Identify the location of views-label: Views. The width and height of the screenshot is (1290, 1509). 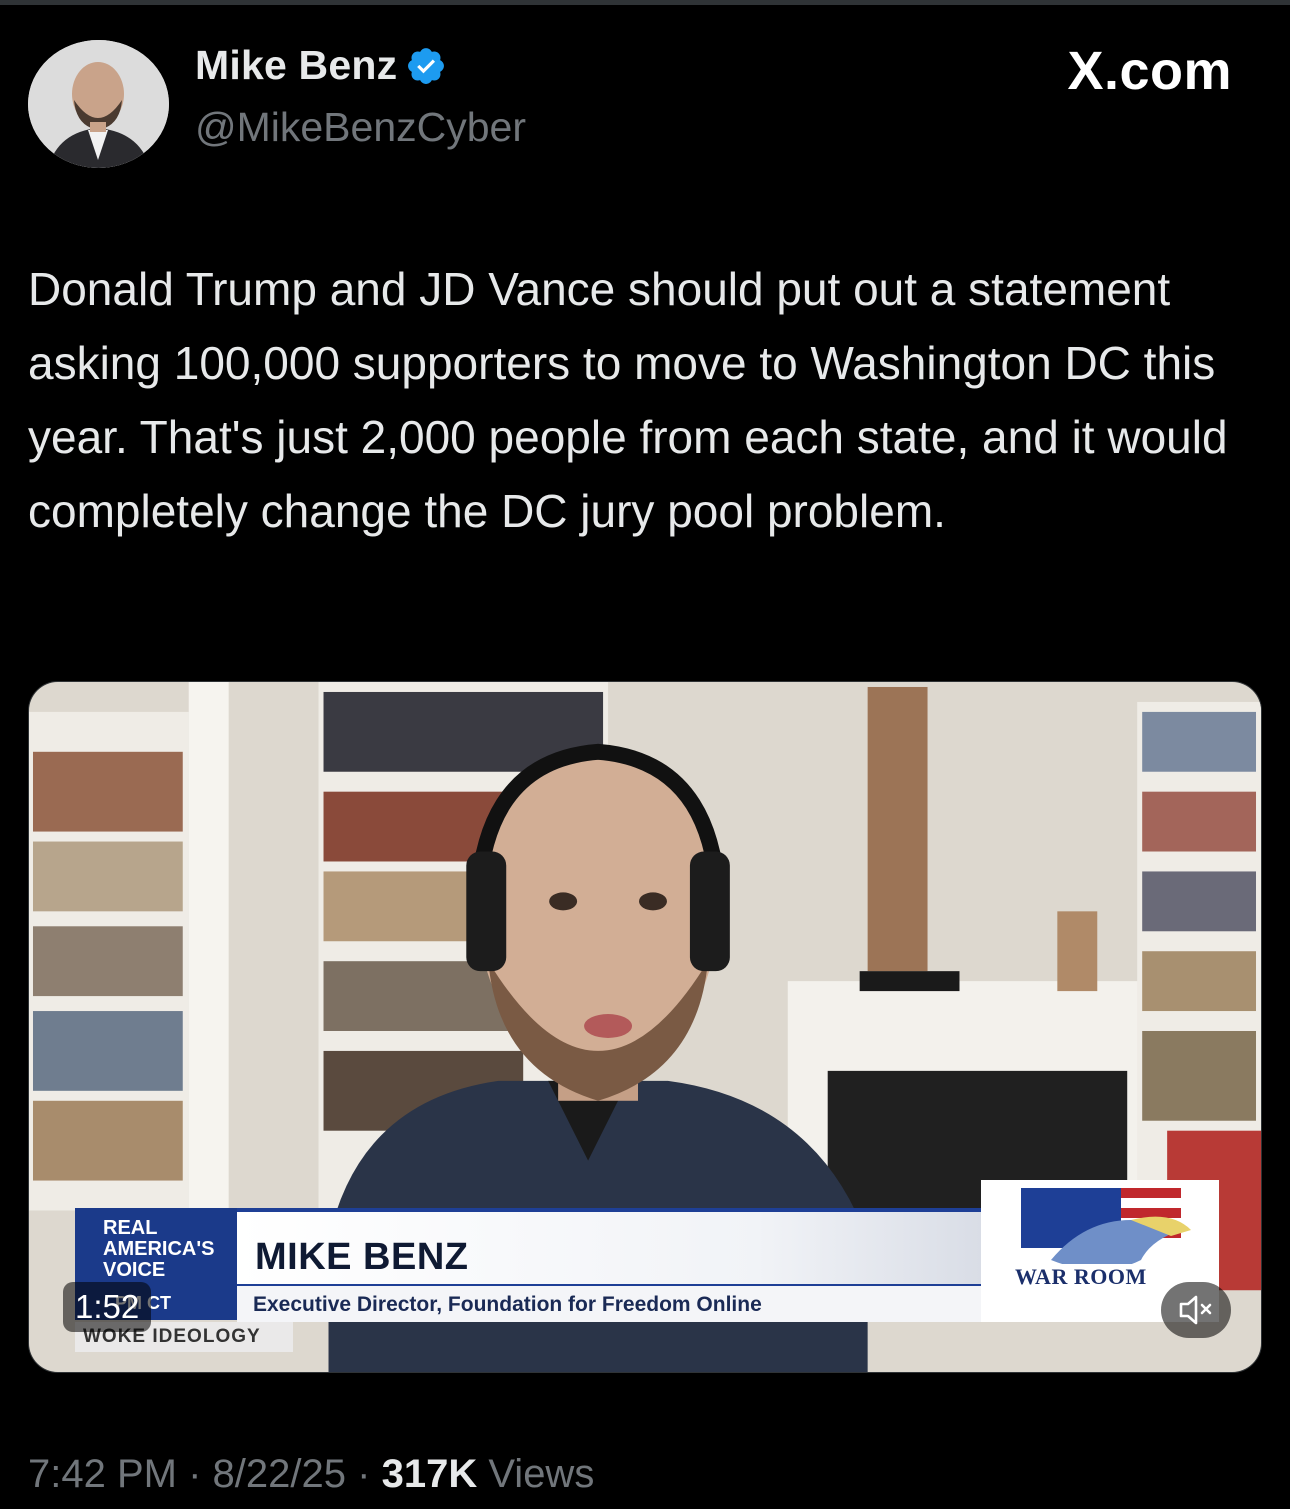
(541, 1474).